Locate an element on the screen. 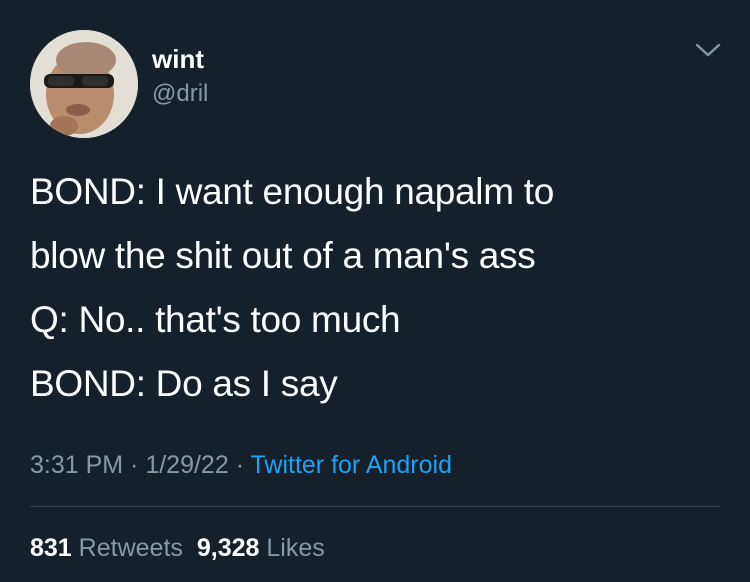 This screenshot has width=750, height=582. retweets-label: Retweets is located at coordinates (130, 548).